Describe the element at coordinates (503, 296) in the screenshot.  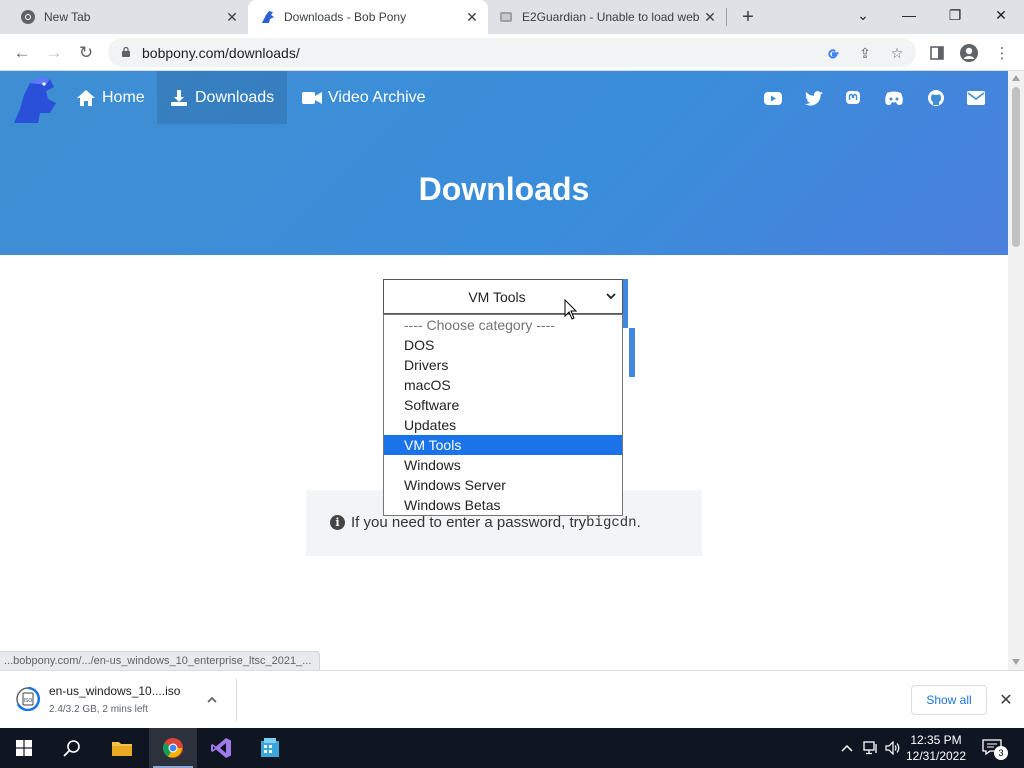
I see `category-select: VM Tools` at that location.